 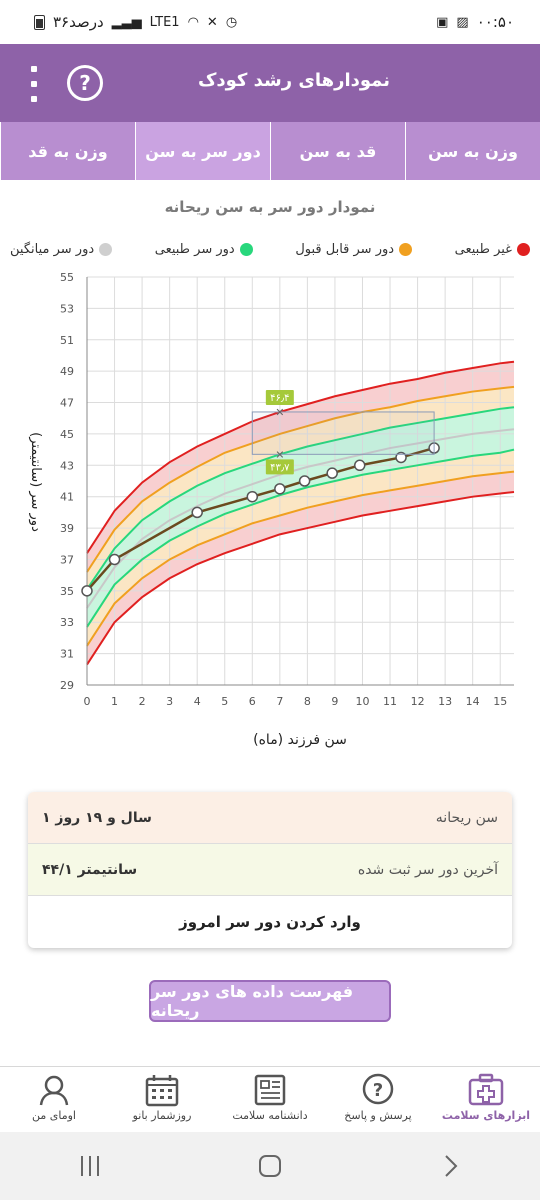 I want to click on status-time: ۰۰:۵۰, so click(x=495, y=22).